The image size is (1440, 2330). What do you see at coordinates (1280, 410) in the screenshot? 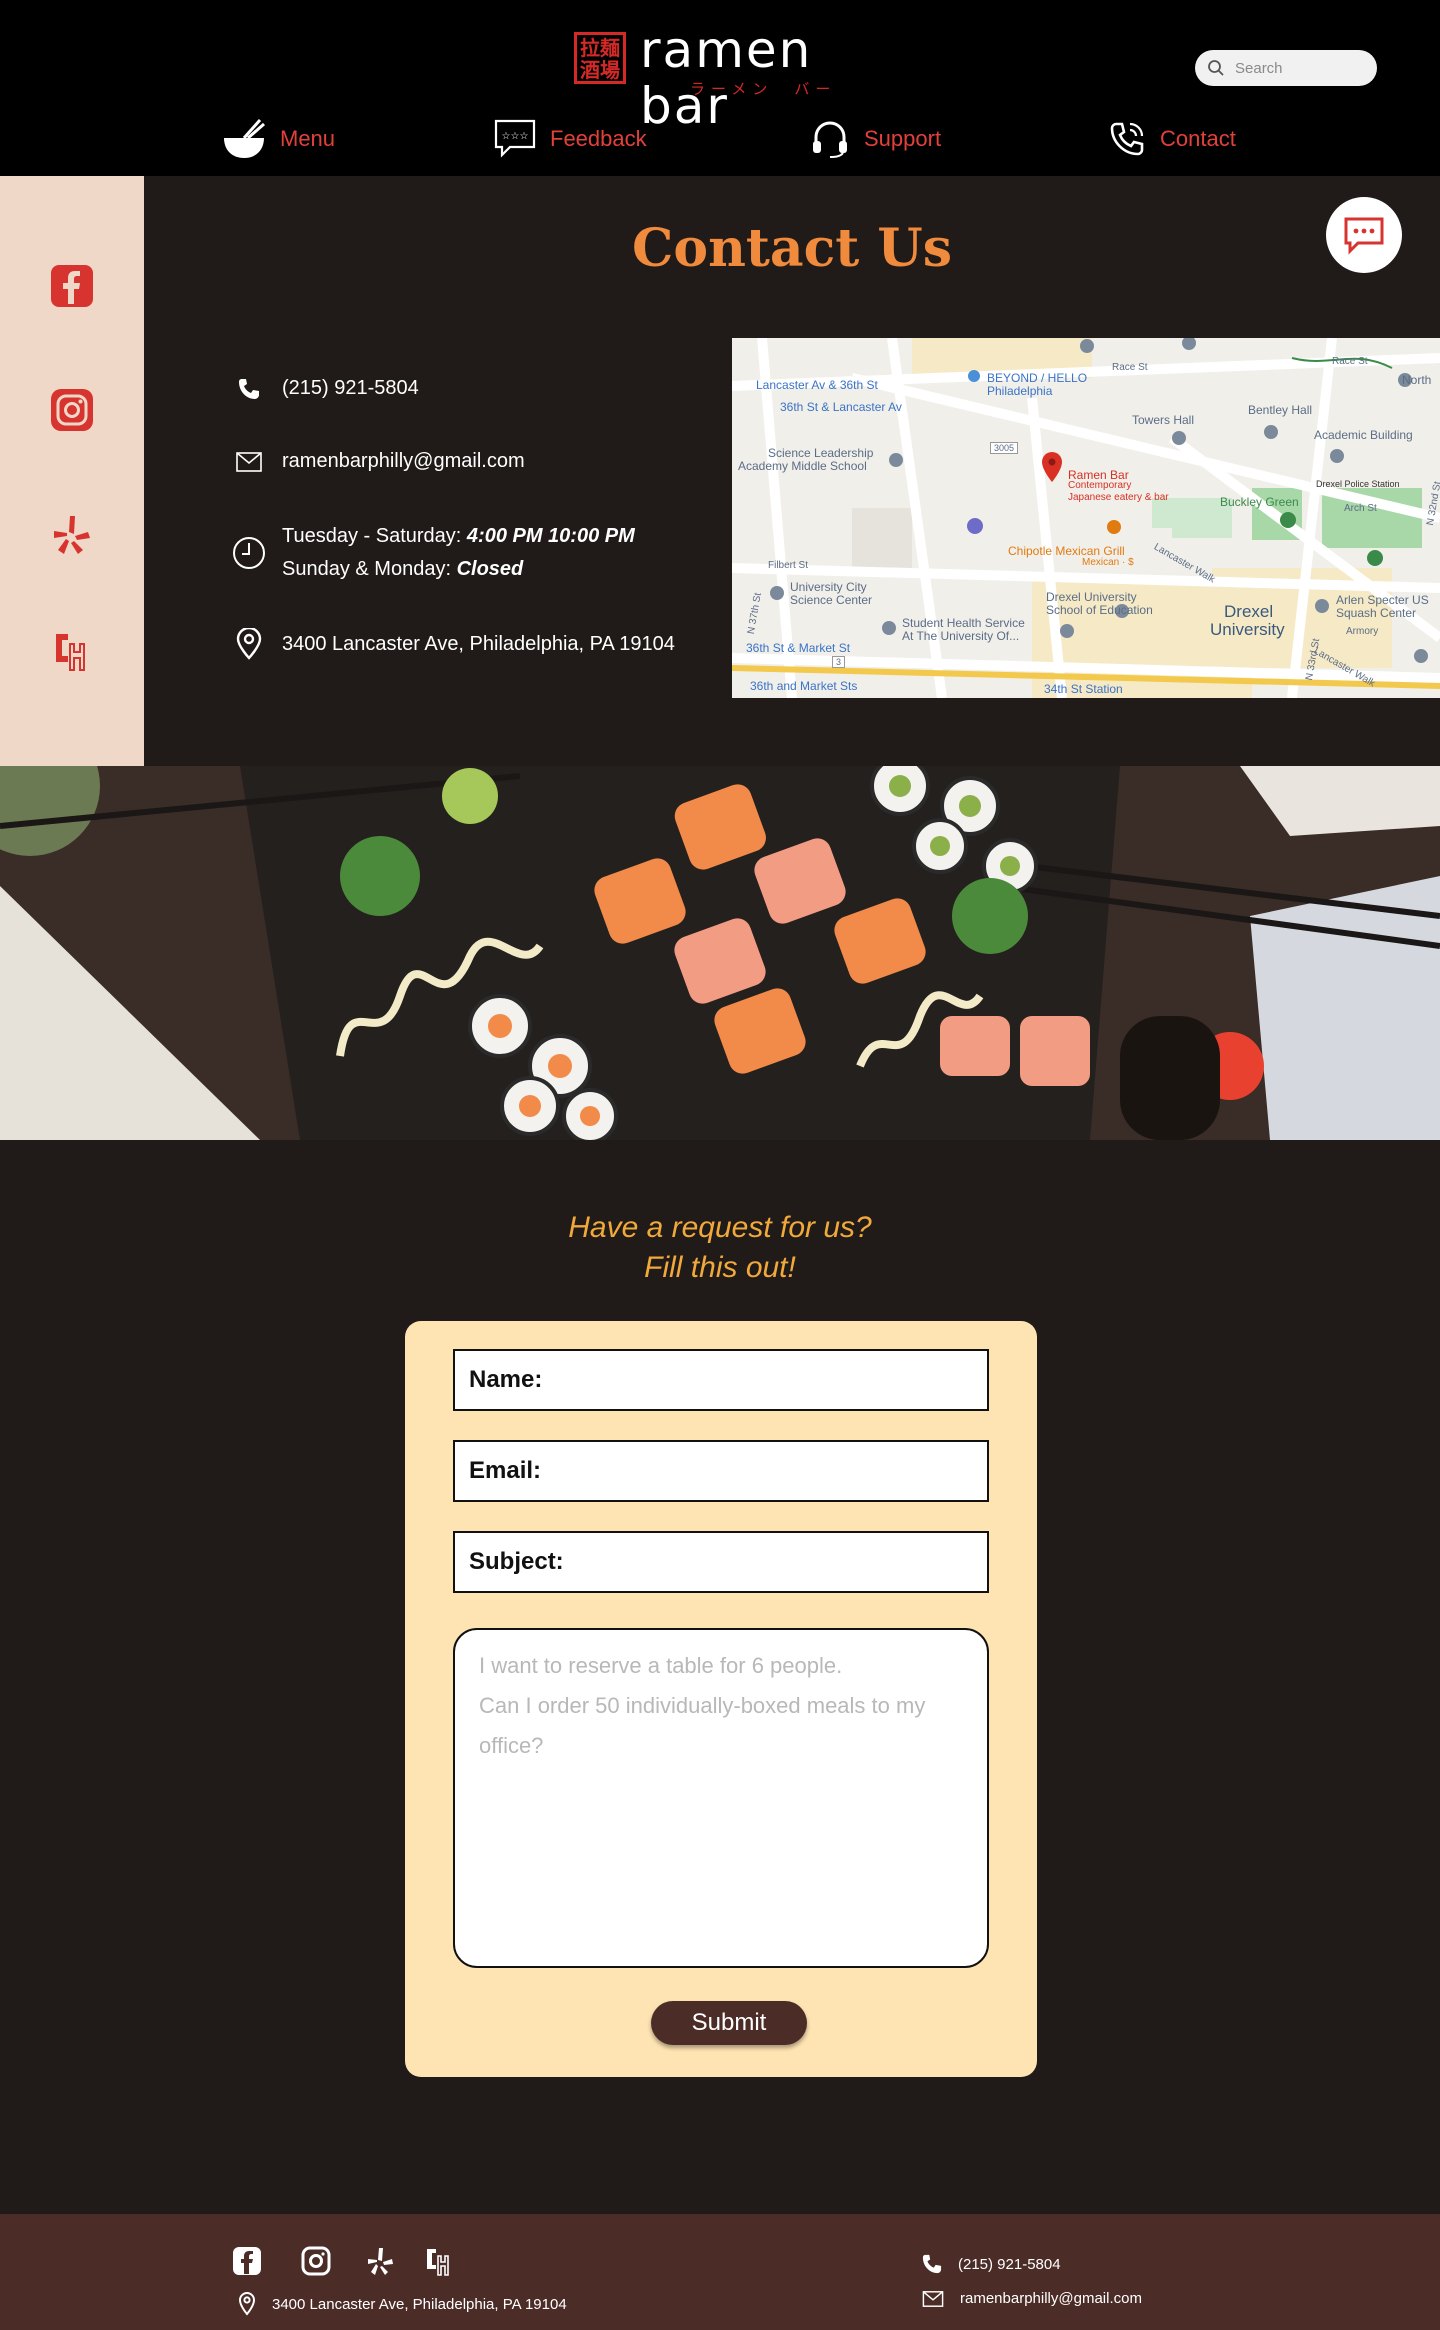
I see `map-label: Bentley Hall` at bounding box center [1280, 410].